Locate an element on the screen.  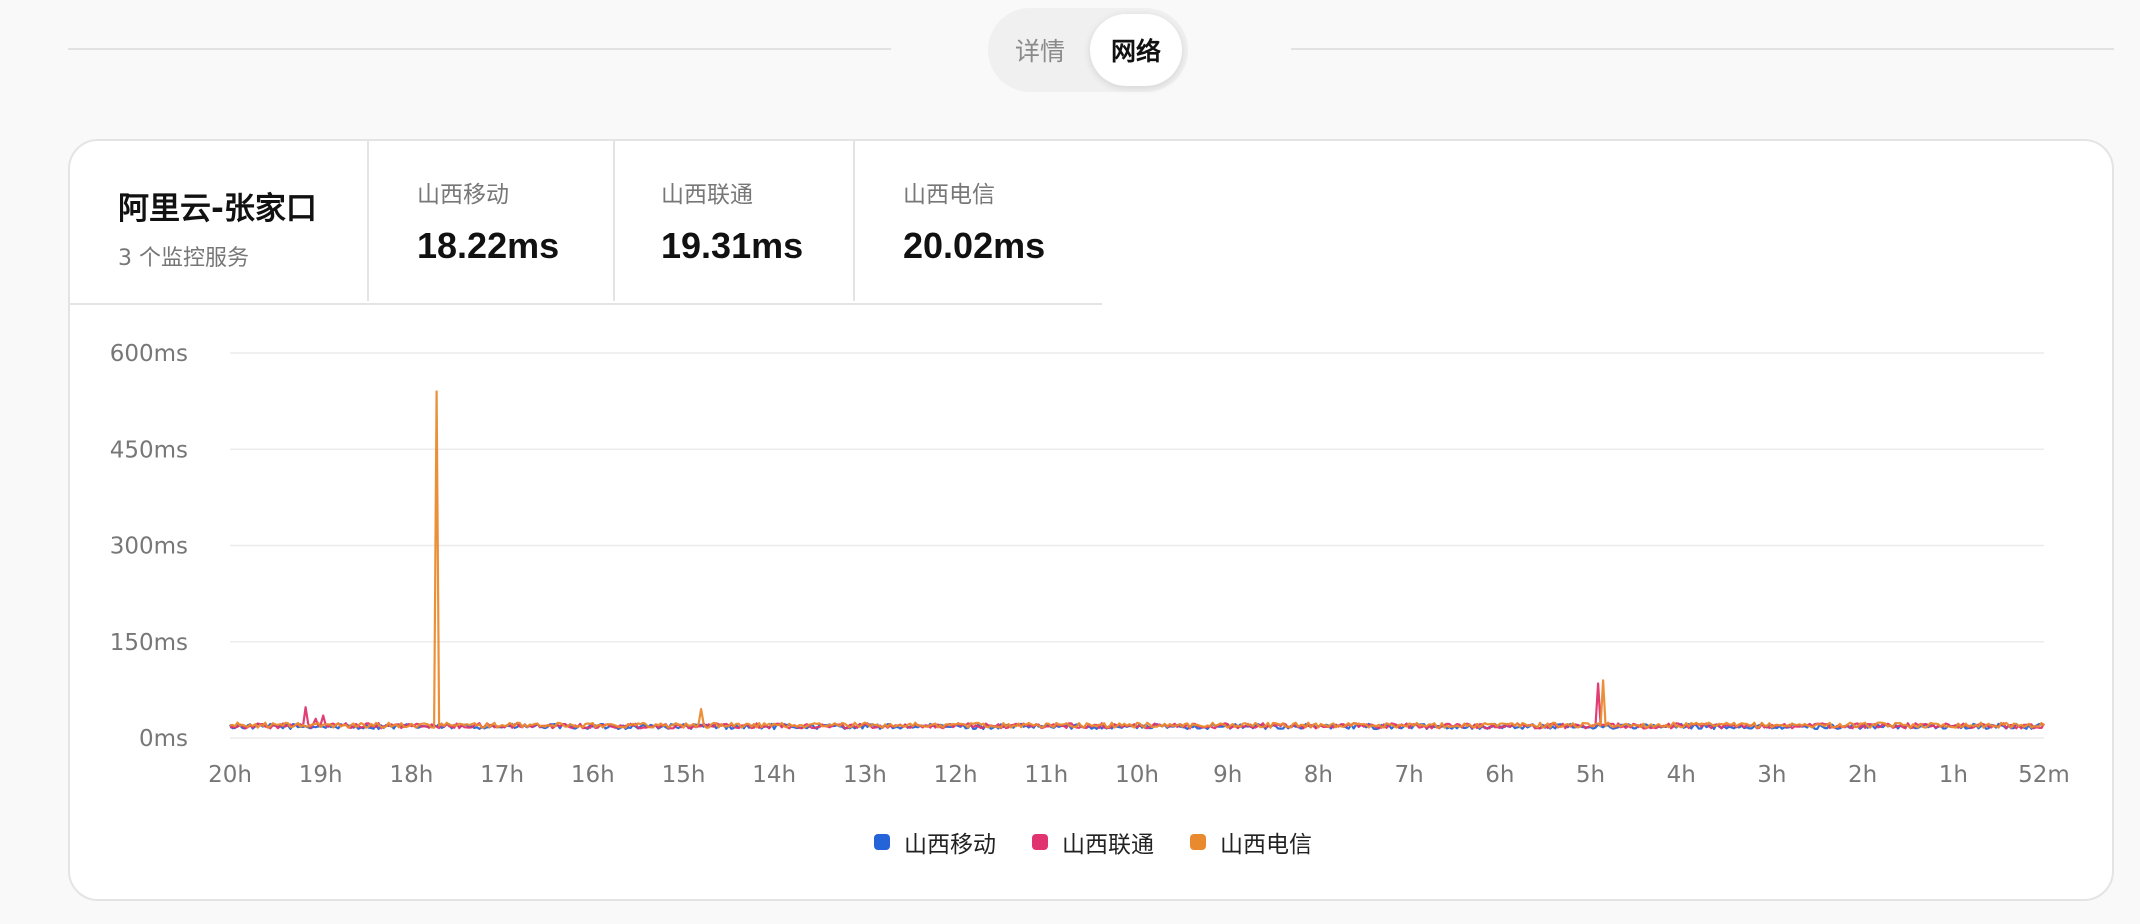
x-tick-label: 1h is located at coordinates (1953, 775).